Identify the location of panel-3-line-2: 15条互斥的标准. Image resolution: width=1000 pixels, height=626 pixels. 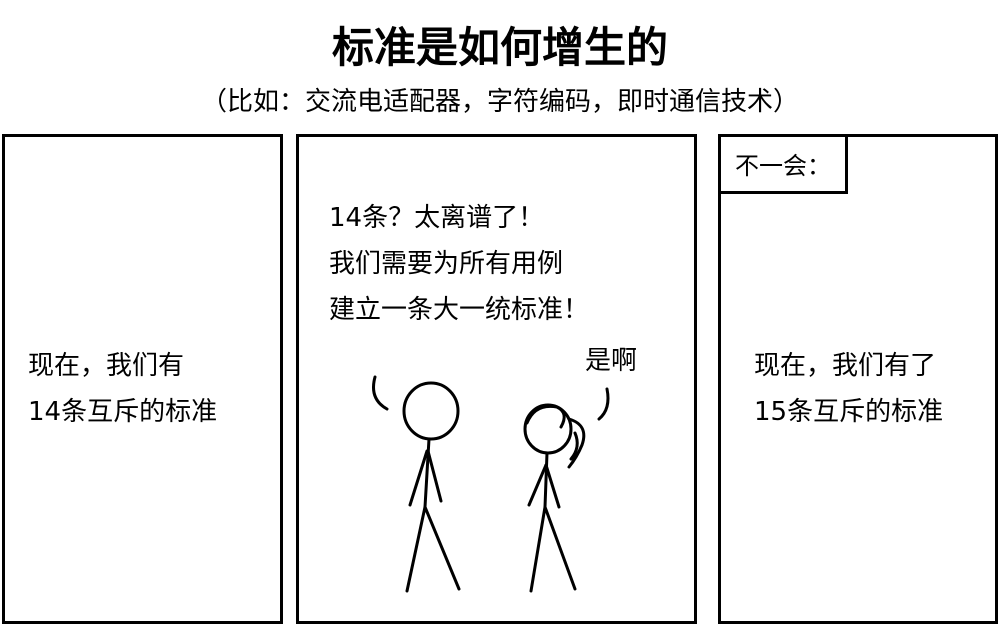
(849, 412).